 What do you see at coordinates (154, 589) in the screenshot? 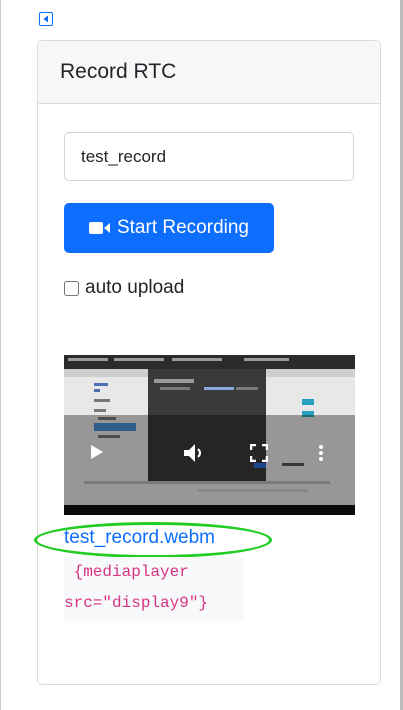
I see `mediaplayer-code-snippet: {mediaplayer src="display9"}` at bounding box center [154, 589].